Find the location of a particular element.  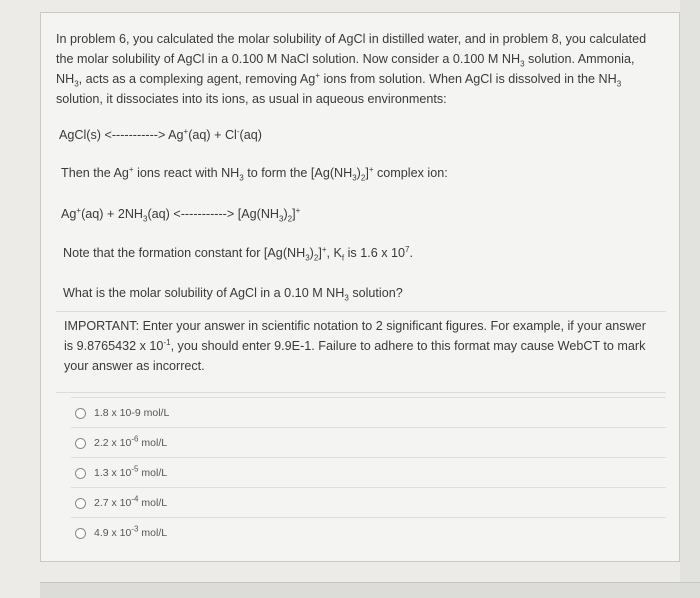

text-segment: Then the Ag is located at coordinates (95, 173).